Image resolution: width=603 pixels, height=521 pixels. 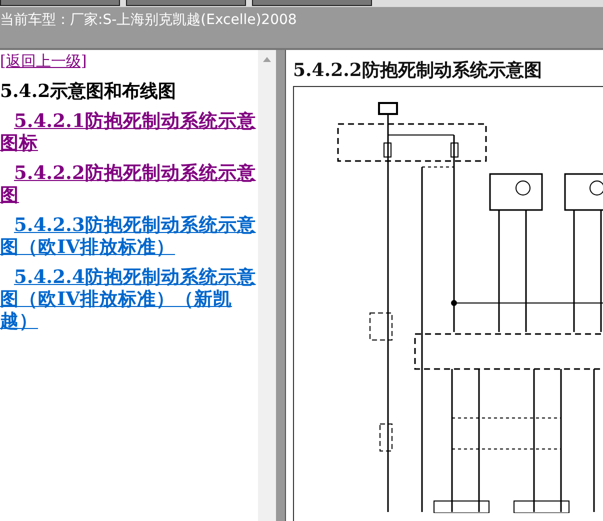 What do you see at coordinates (43, 61) in the screenshot?
I see `back-link: [返回上一级]` at bounding box center [43, 61].